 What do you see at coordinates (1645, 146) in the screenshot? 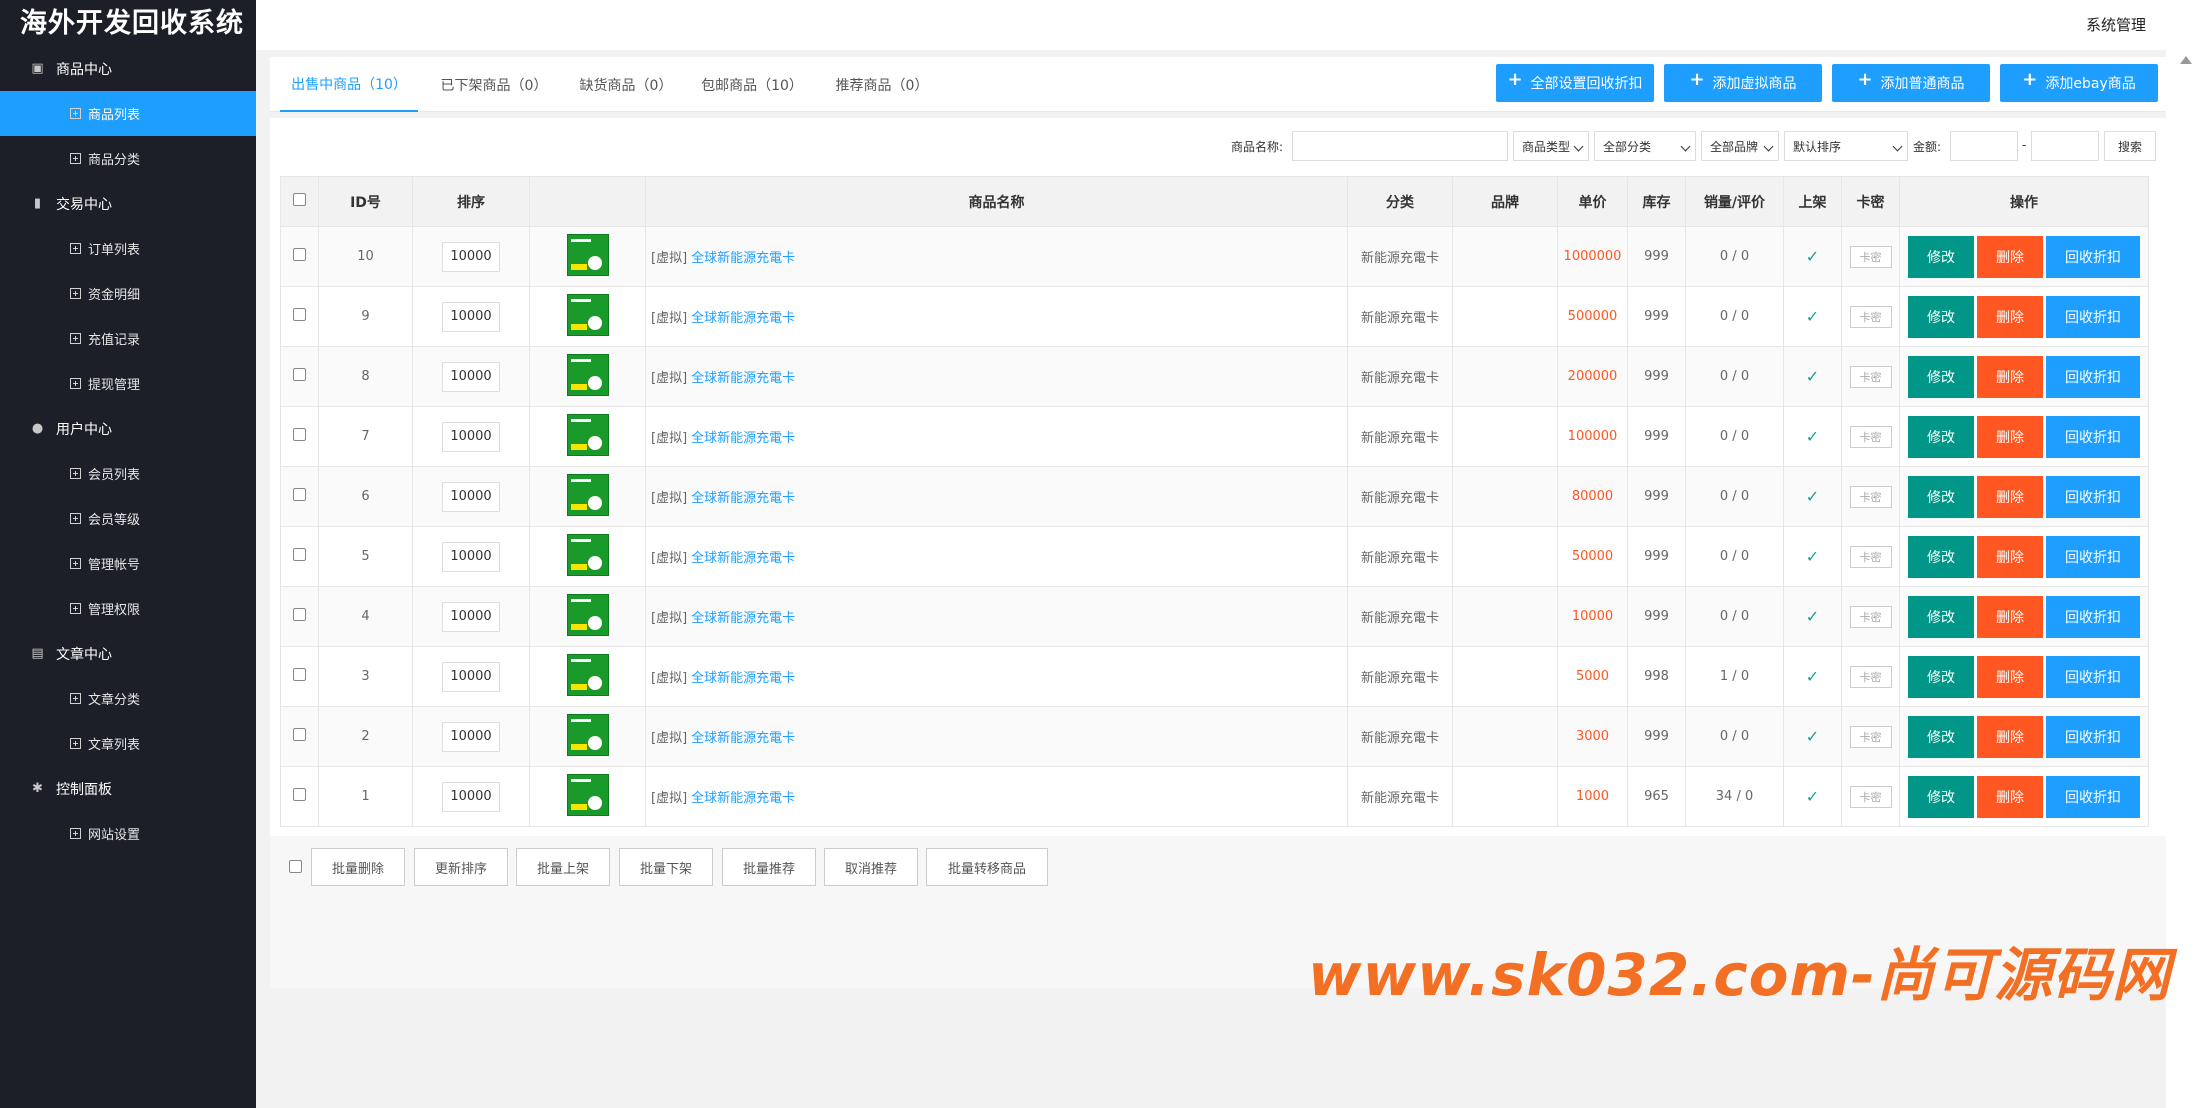
I see `category-select: 全部分类` at bounding box center [1645, 146].